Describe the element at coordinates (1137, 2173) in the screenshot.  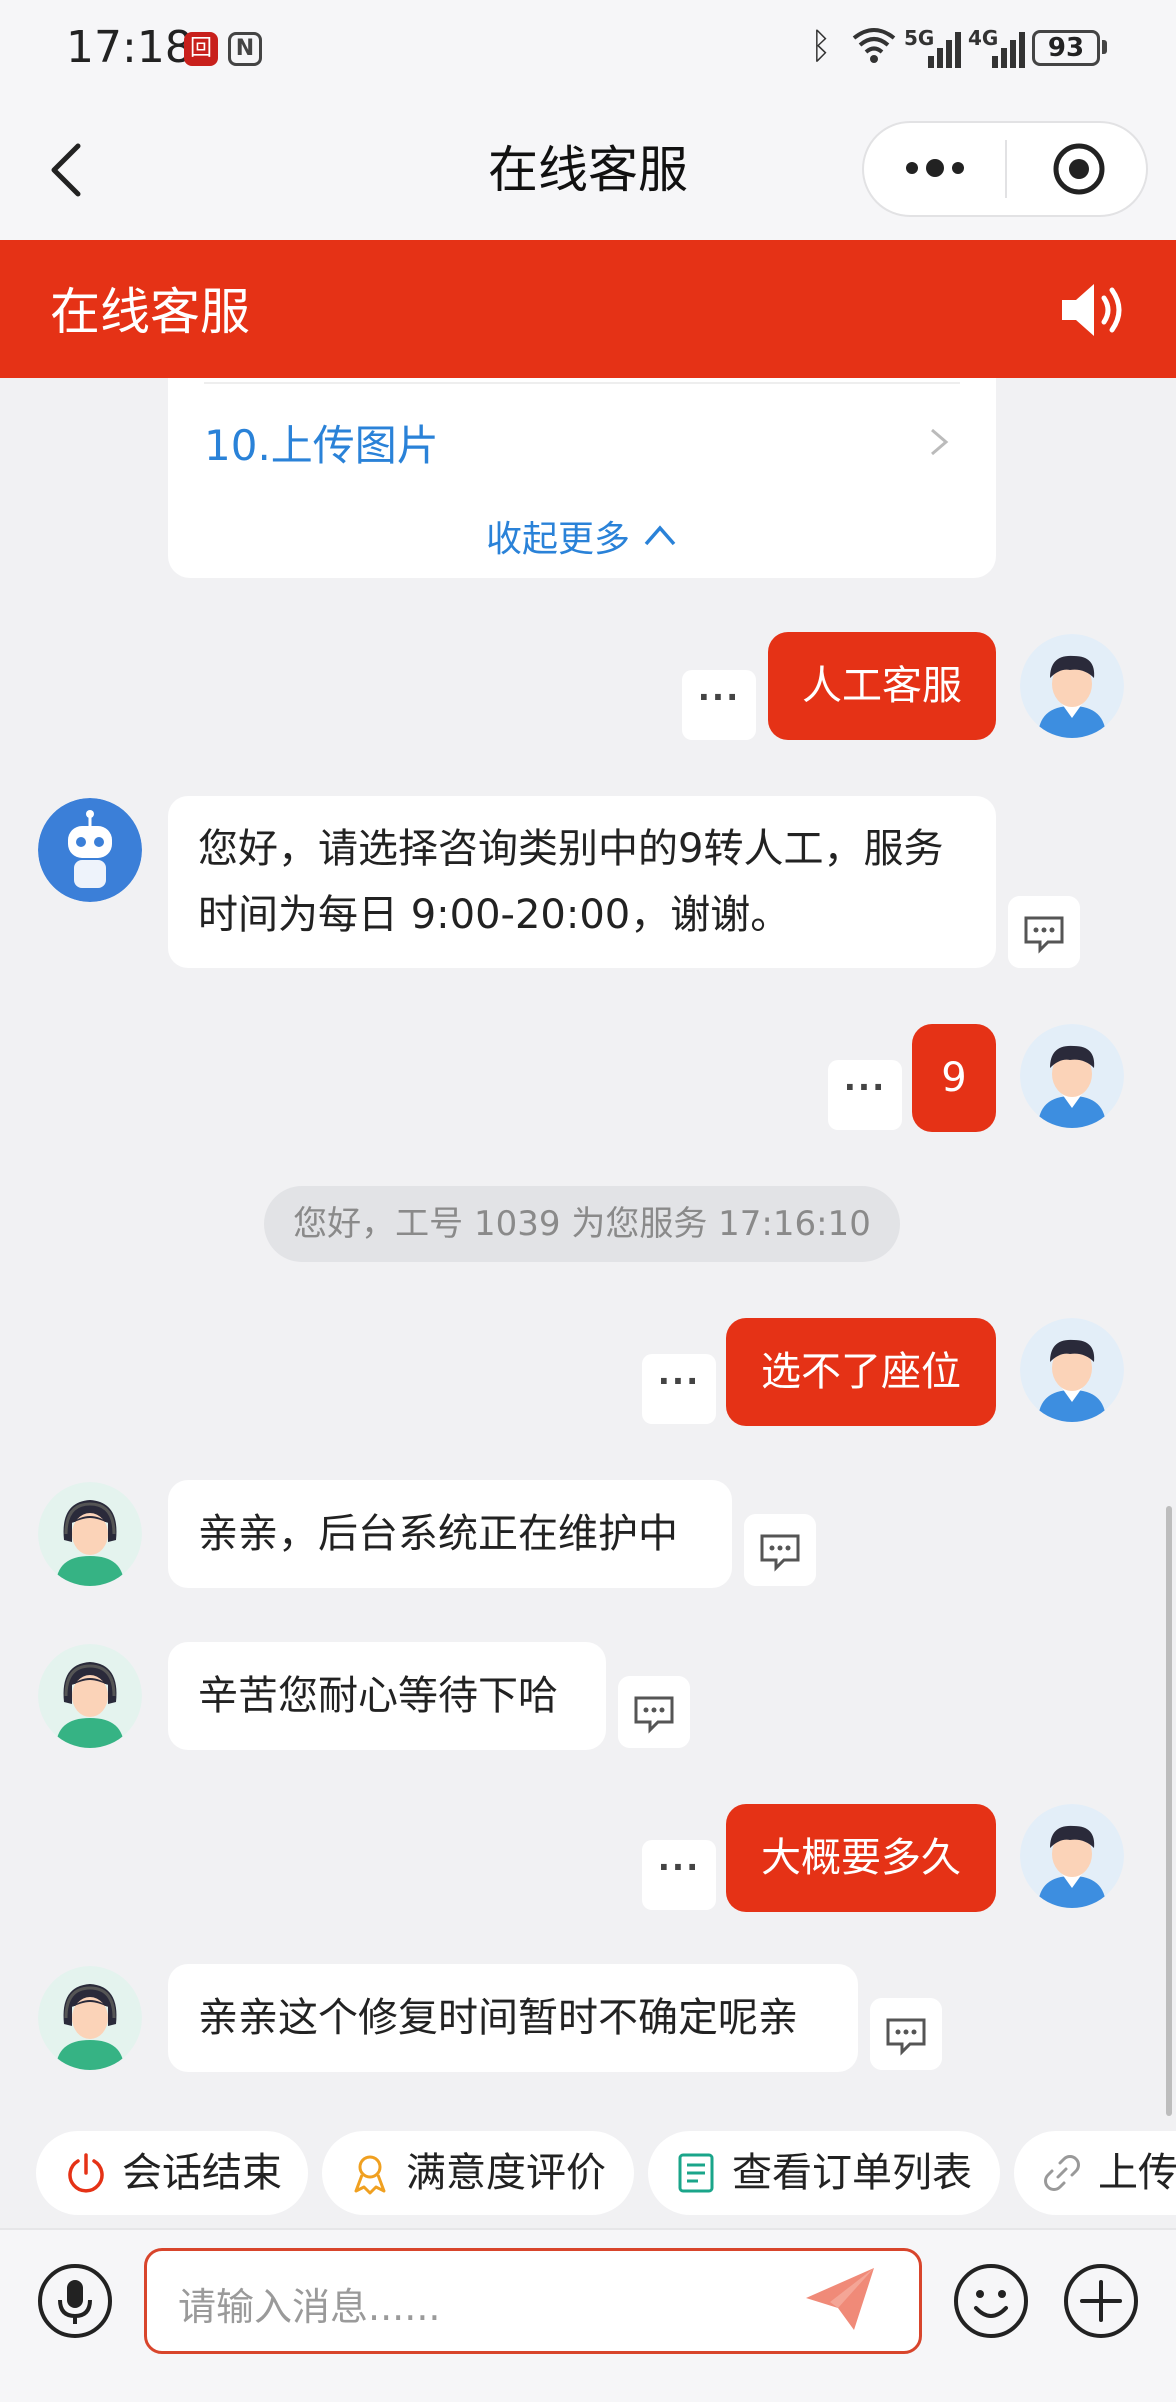
I see `chip-label: 上传` at that location.